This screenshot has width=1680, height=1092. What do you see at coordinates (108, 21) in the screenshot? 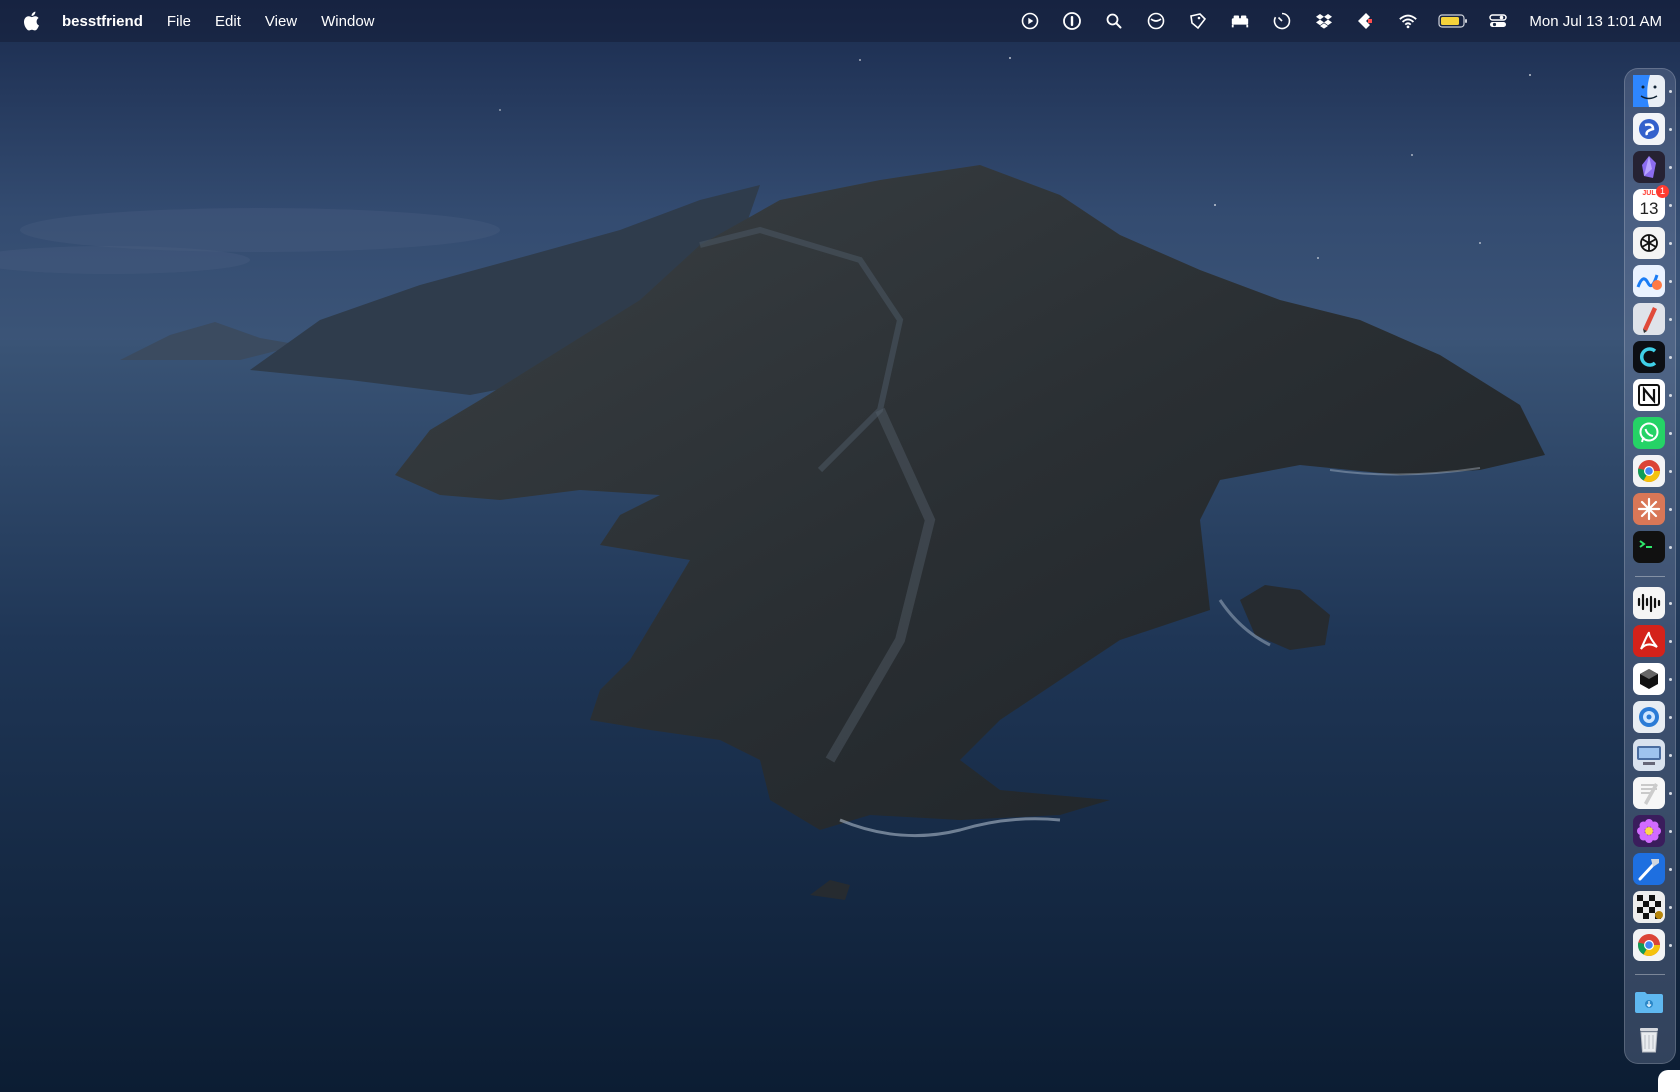
I see `active-app-name: besstfriend` at bounding box center [108, 21].